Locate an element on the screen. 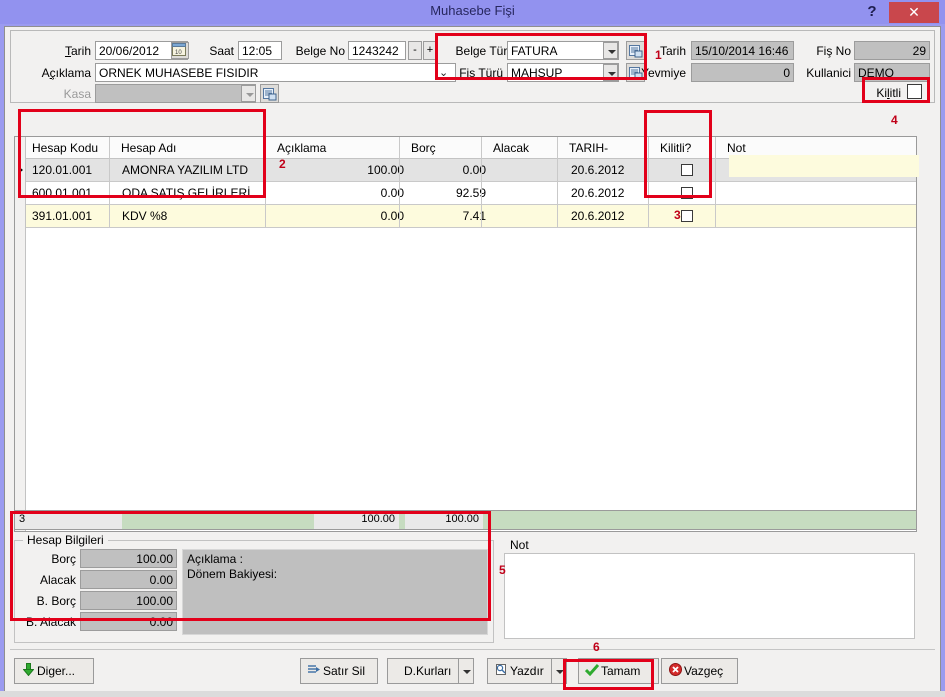 The width and height of the screenshot is (945, 697). kilitli-checkbox is located at coordinates (914, 91).